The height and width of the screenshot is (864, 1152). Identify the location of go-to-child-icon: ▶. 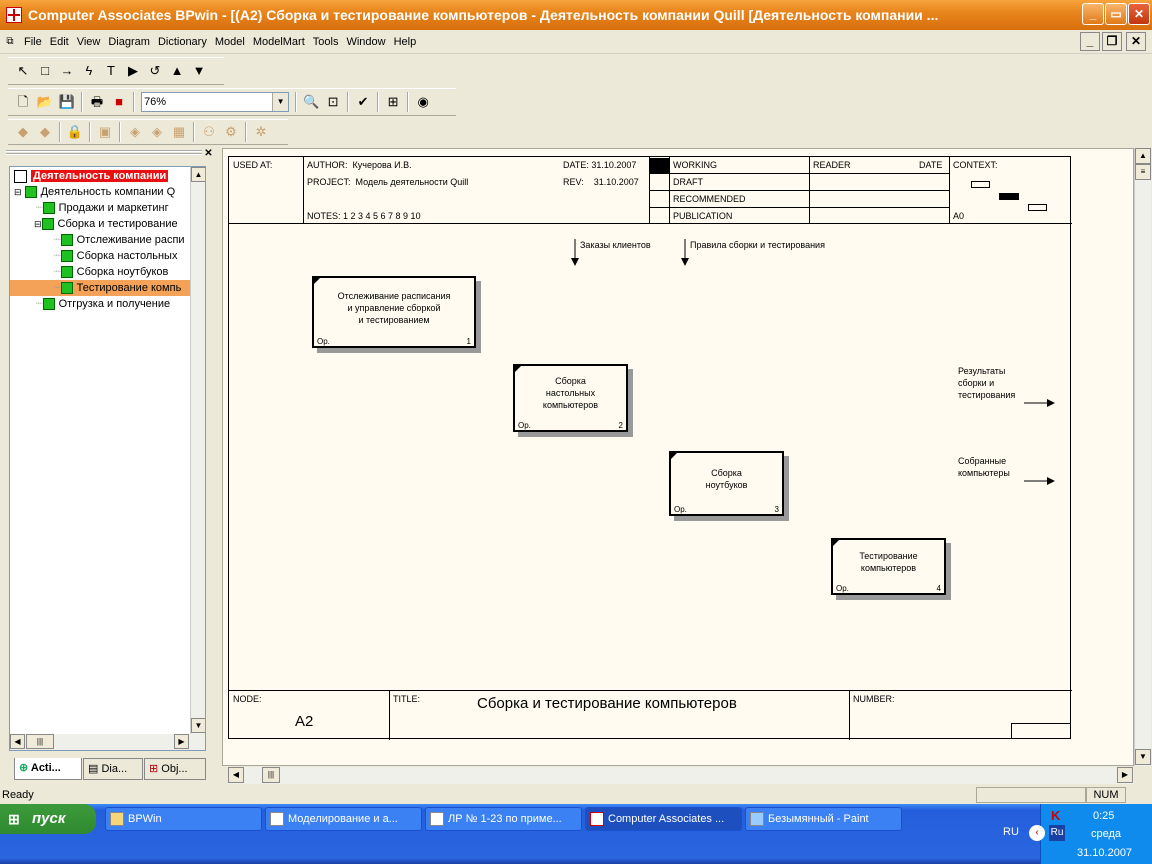
(133, 71).